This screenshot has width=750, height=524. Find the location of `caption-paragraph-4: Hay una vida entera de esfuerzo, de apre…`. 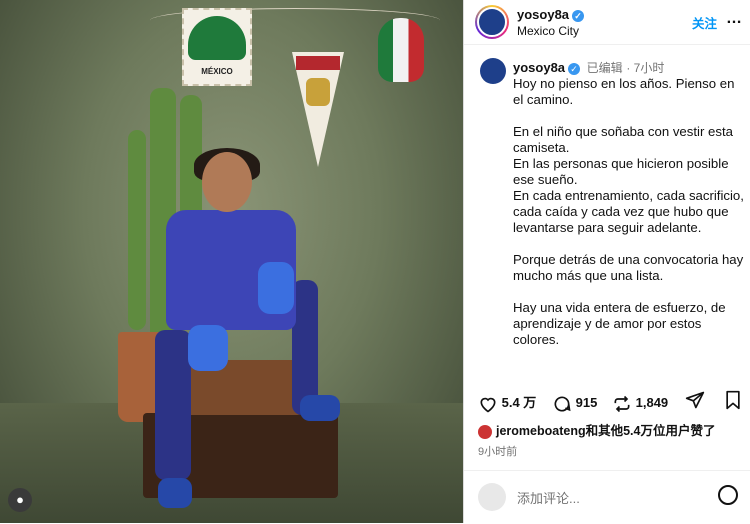

caption-paragraph-4: Hay una vida entera de esfuerzo, de apre… is located at coordinates (619, 323).